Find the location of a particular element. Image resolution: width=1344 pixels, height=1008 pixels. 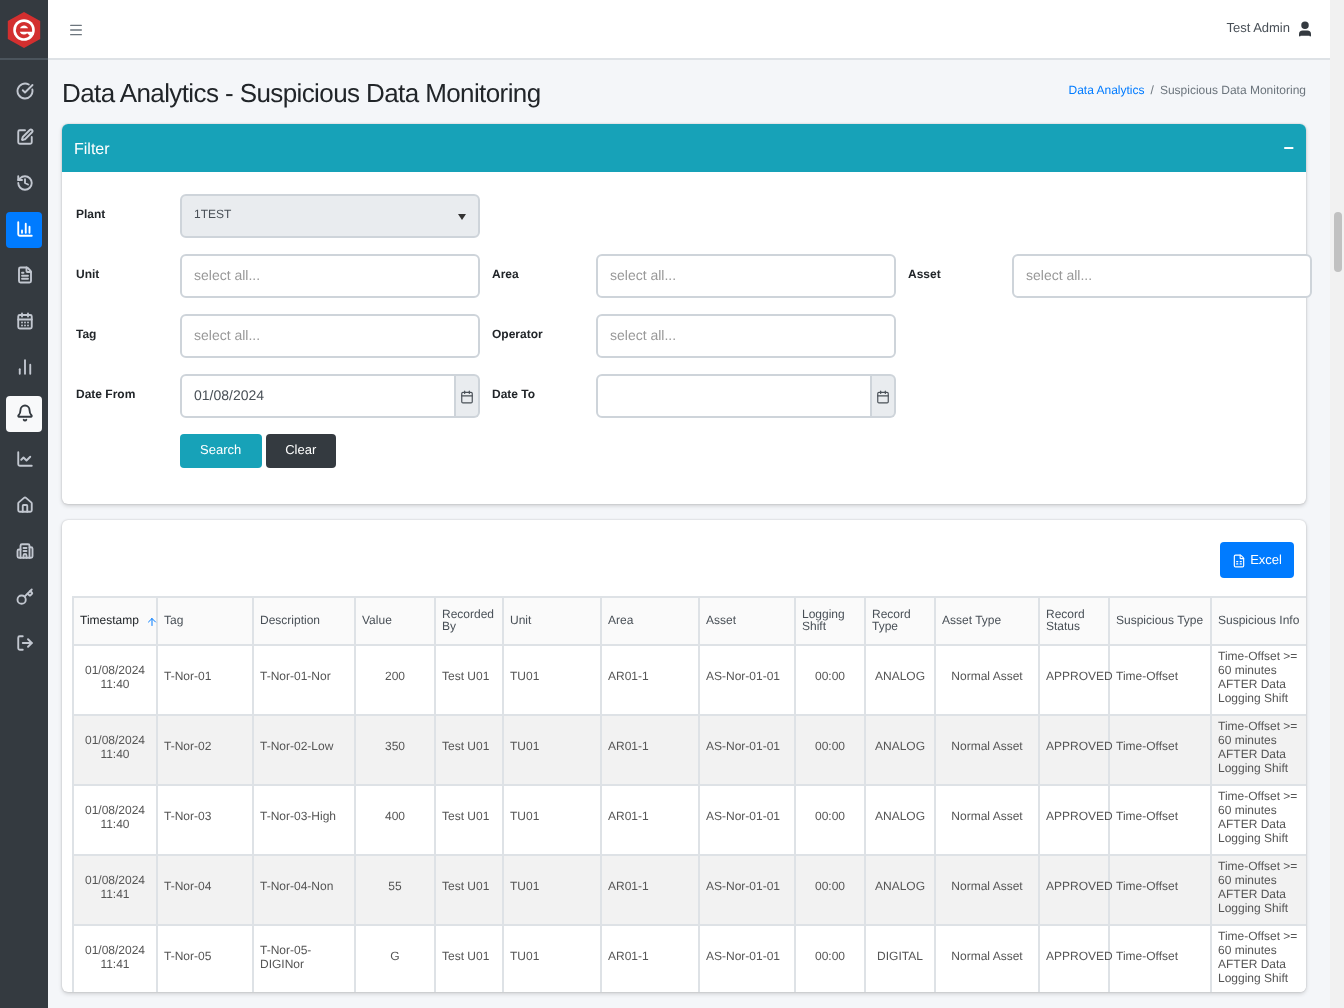

menu-icon is located at coordinates (76, 29).